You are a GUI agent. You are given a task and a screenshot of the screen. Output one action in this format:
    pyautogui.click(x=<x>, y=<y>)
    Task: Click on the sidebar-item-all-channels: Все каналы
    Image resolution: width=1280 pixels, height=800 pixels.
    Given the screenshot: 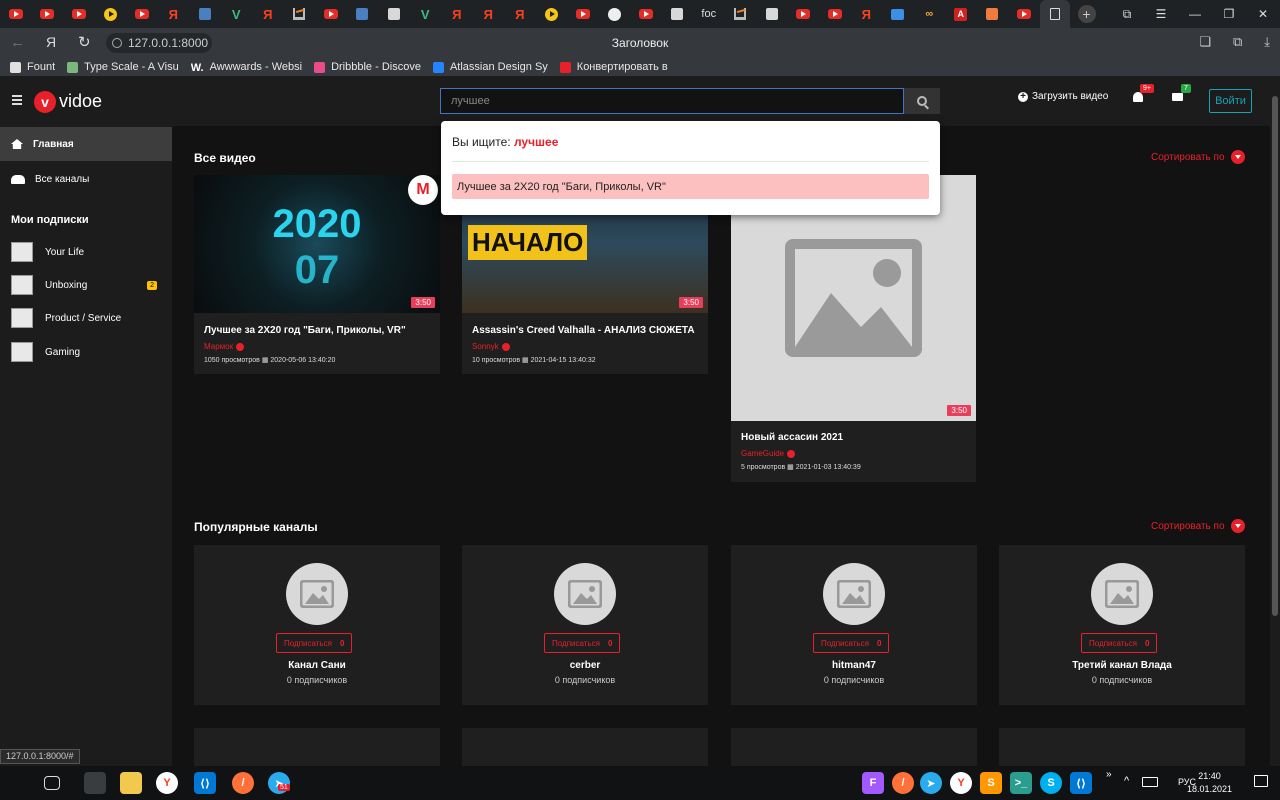 What is the action you would take?
    pyautogui.click(x=86, y=179)
    